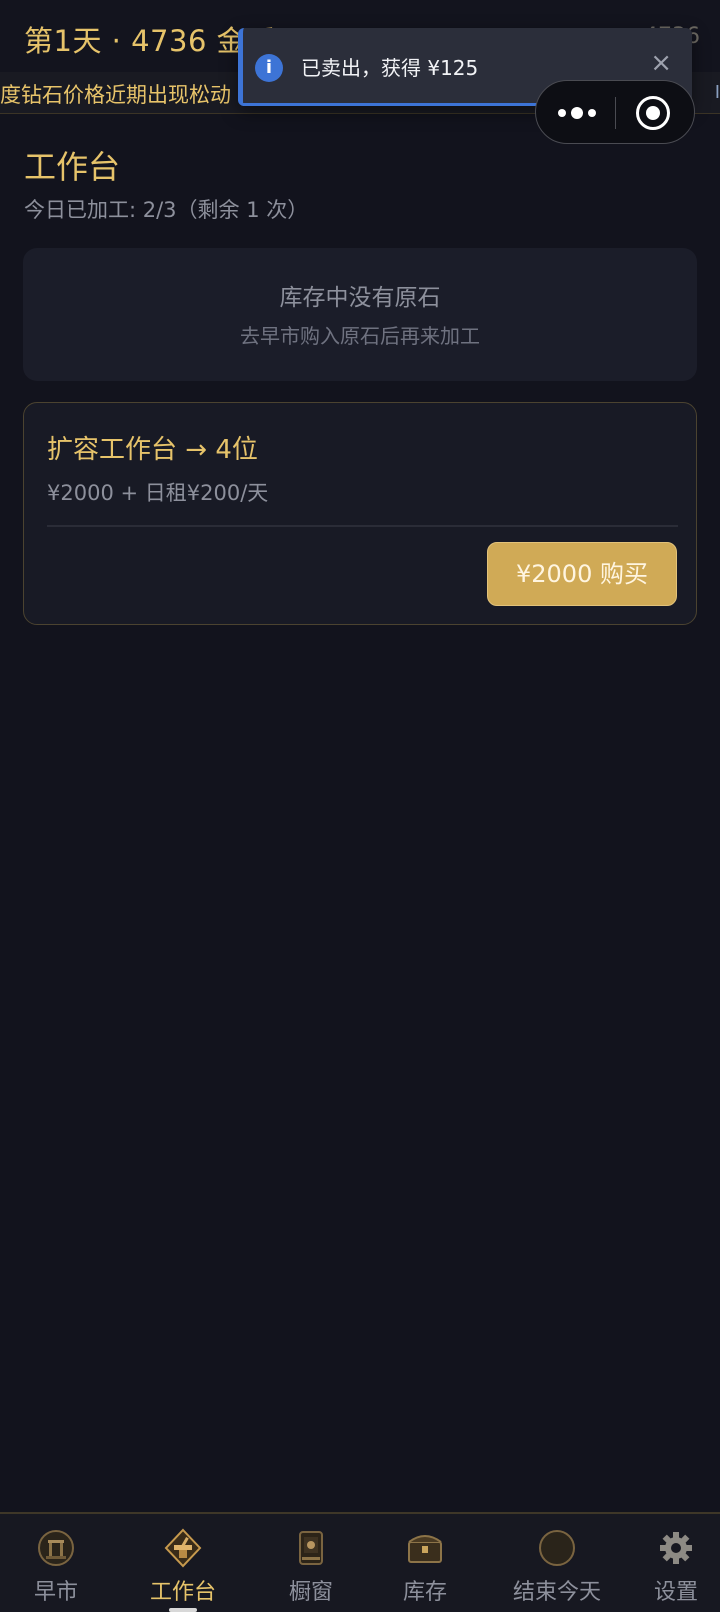  What do you see at coordinates (115, 95) in the screenshot?
I see `ticker-text: 度钻石价格近期出现松动` at bounding box center [115, 95].